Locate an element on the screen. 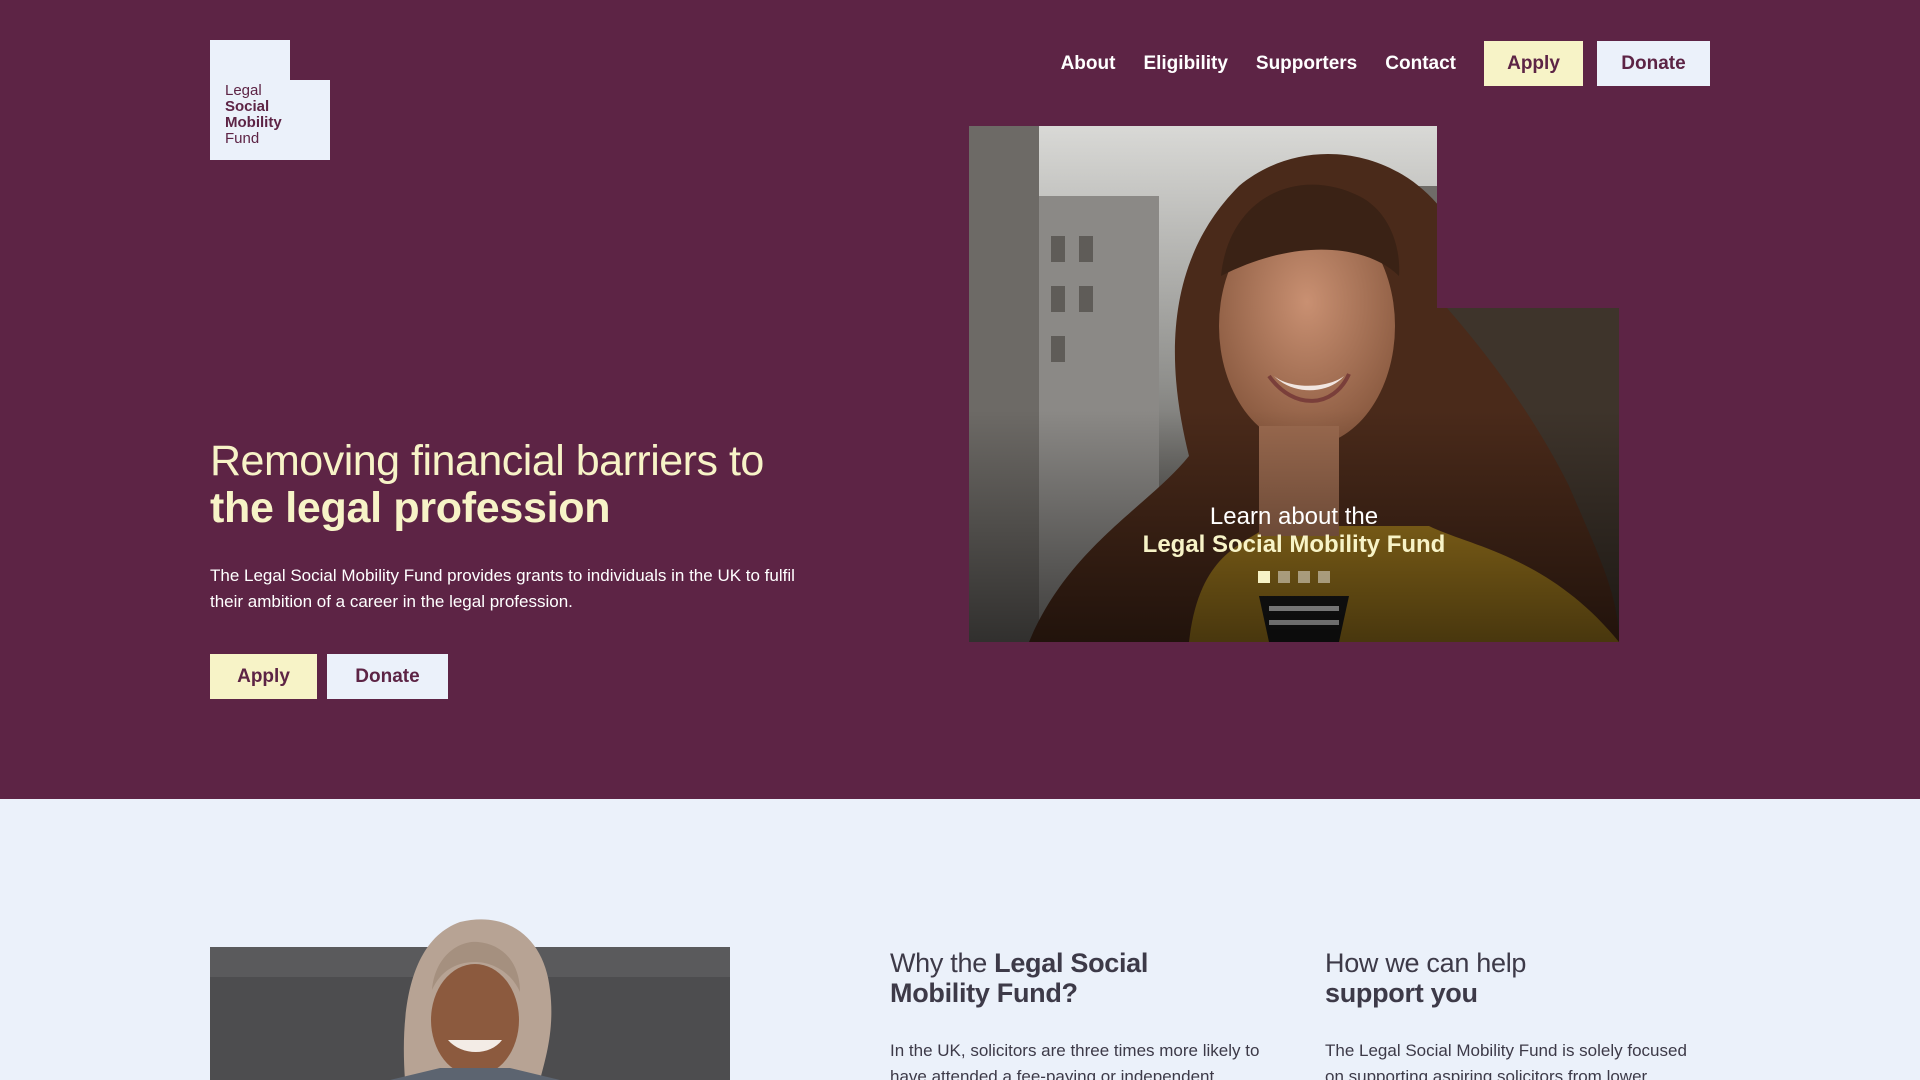  help-heading-light: How we can help is located at coordinates (1426, 963).